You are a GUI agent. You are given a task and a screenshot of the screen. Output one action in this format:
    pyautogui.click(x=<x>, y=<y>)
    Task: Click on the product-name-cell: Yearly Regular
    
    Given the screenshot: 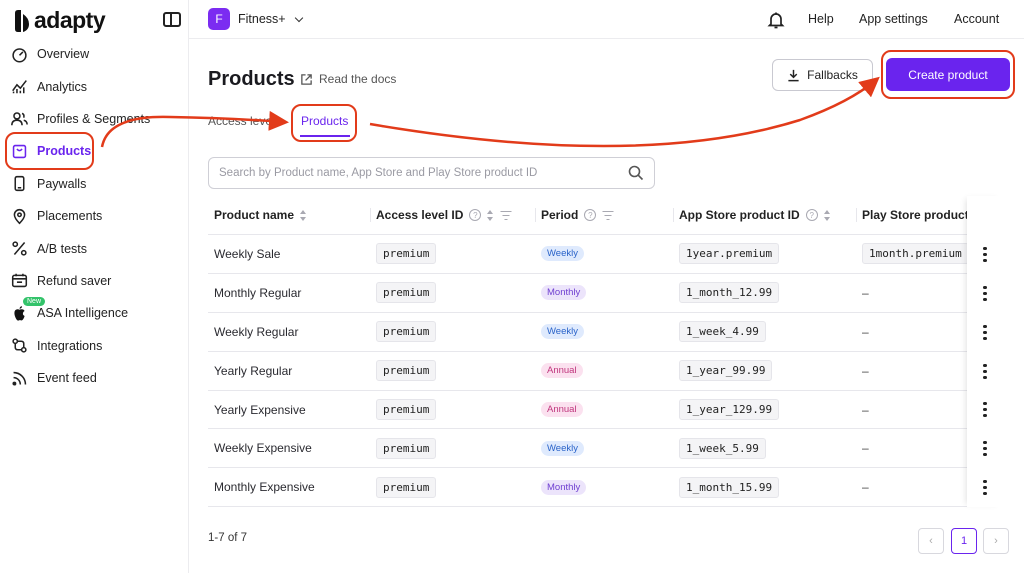 What is the action you would take?
    pyautogui.click(x=253, y=370)
    